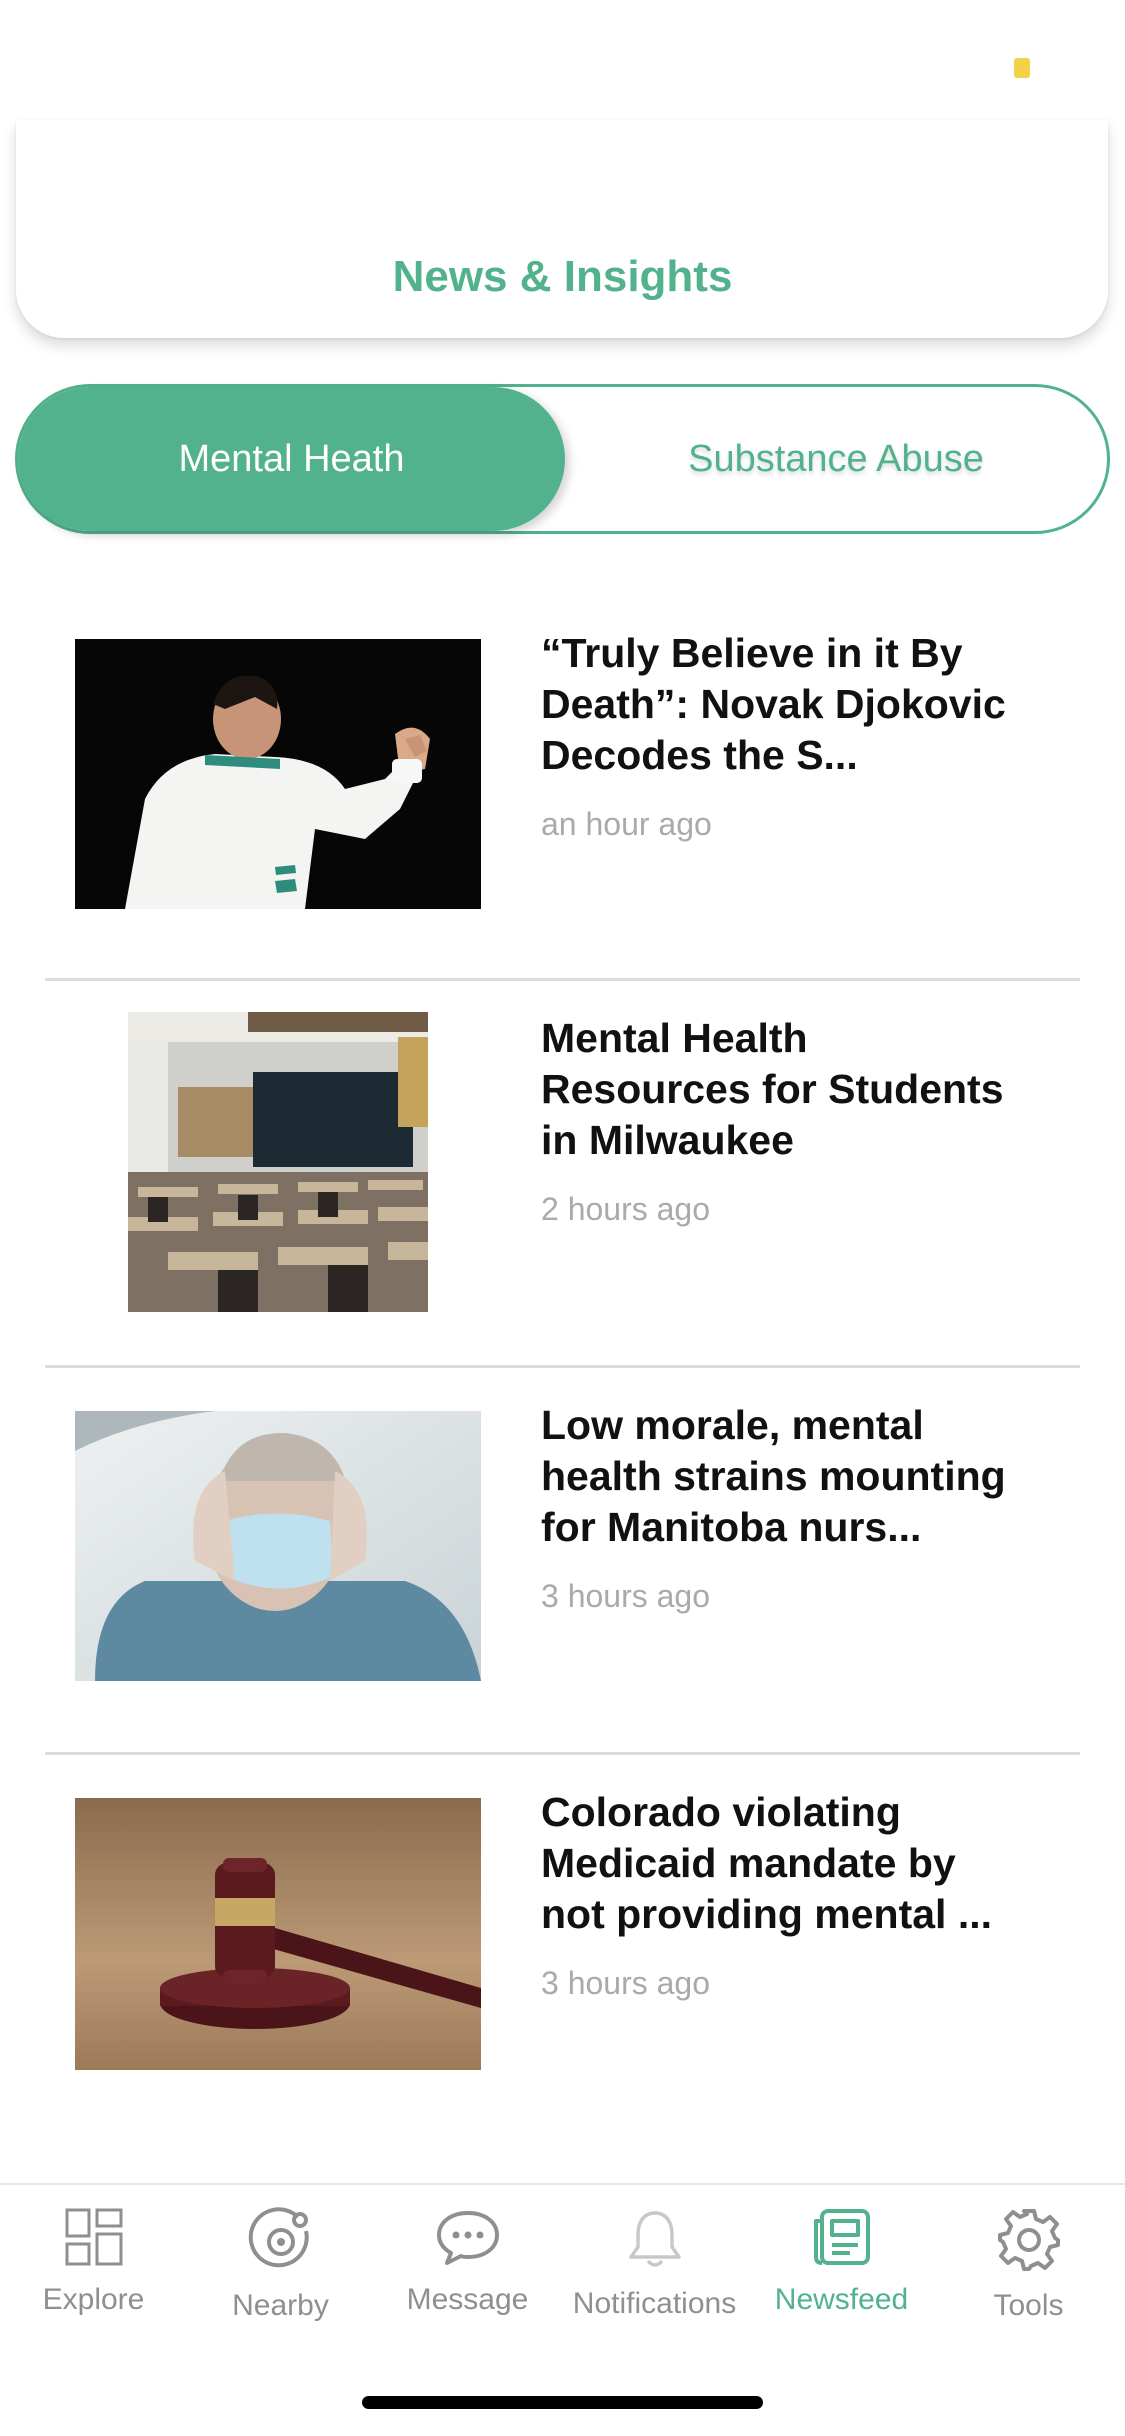 This screenshot has height=2436, width=1125. Describe the element at coordinates (626, 824) in the screenshot. I see `news-timestamp: an hour ago` at that location.